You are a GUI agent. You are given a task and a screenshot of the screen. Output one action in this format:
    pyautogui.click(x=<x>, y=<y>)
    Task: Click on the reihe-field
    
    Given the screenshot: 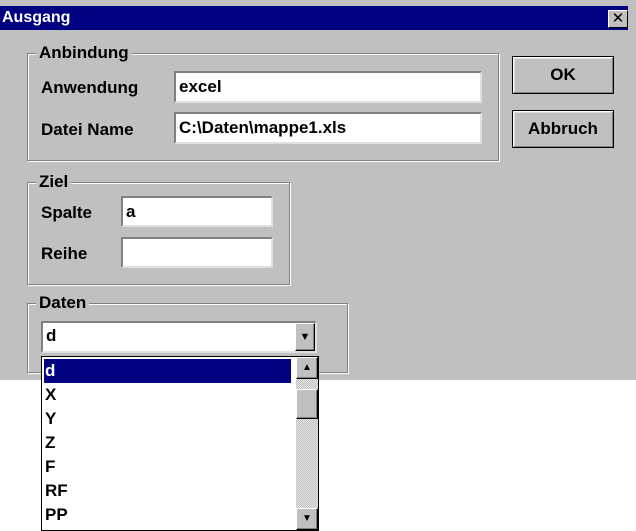 What is the action you would take?
    pyautogui.click(x=197, y=252)
    